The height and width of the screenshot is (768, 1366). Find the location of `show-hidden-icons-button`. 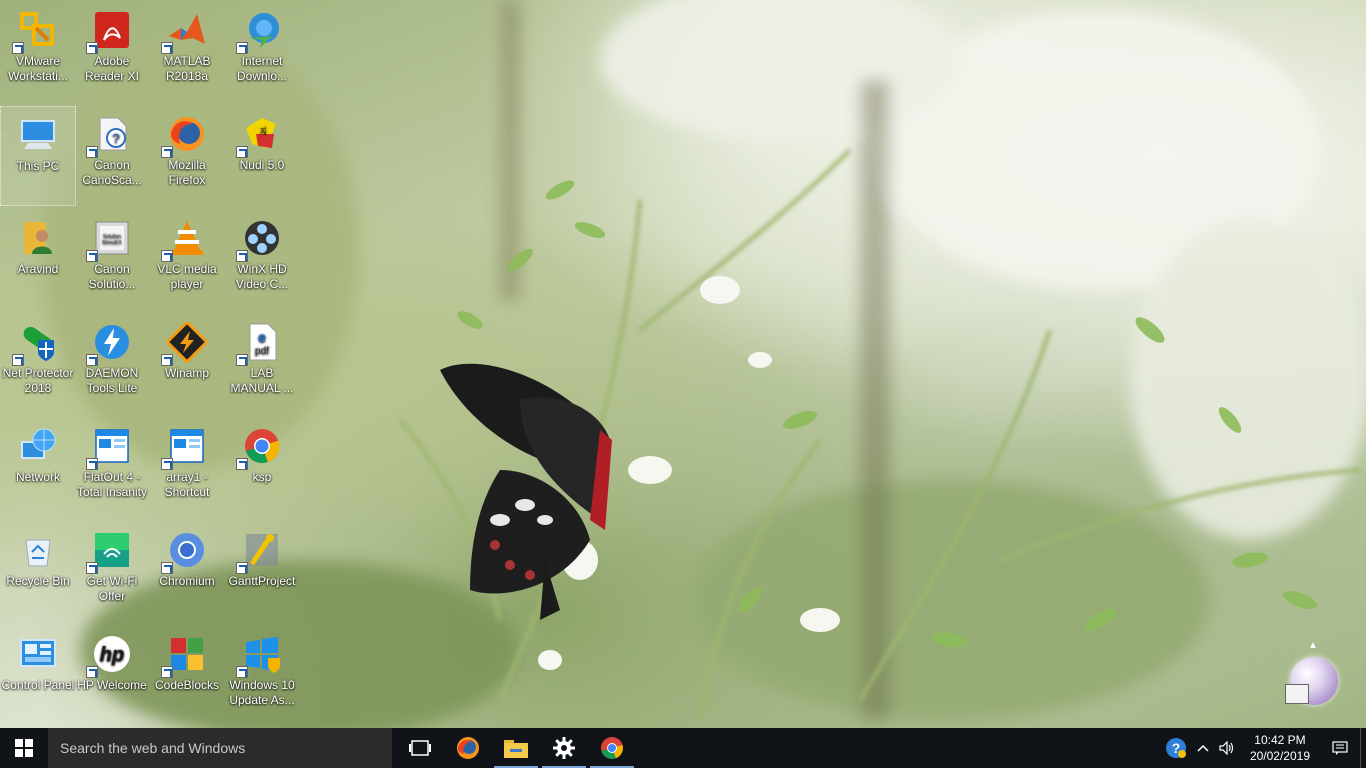

show-hidden-icons-button is located at coordinates (1203, 748).